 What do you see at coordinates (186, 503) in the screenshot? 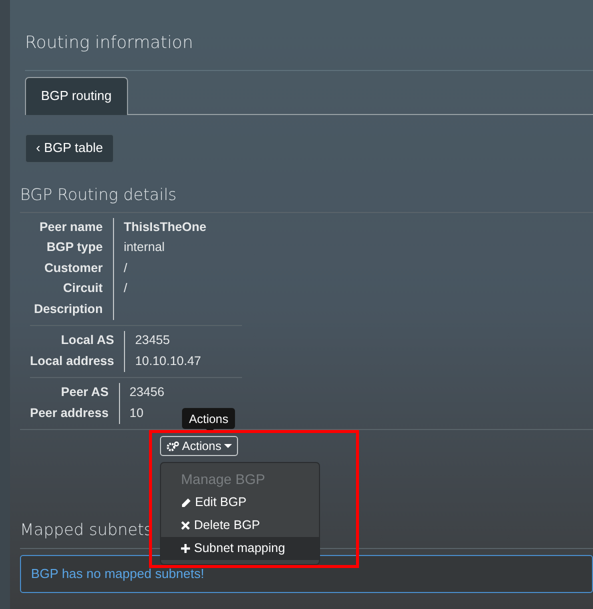
I see `pencil-icon` at bounding box center [186, 503].